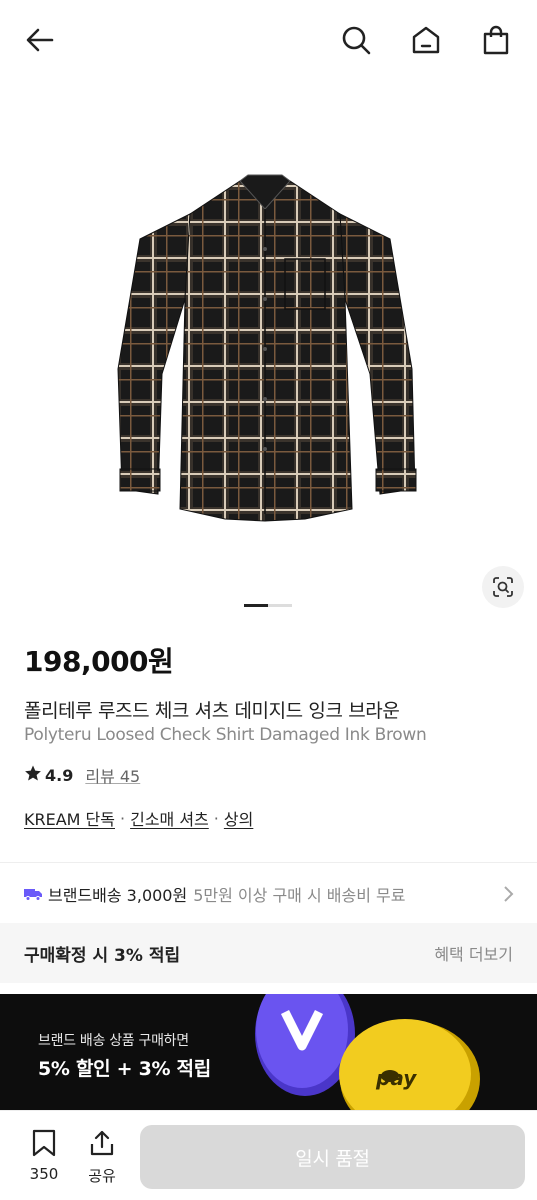  I want to click on points-label: 구매확정 시 3% 적립, so click(102, 955).